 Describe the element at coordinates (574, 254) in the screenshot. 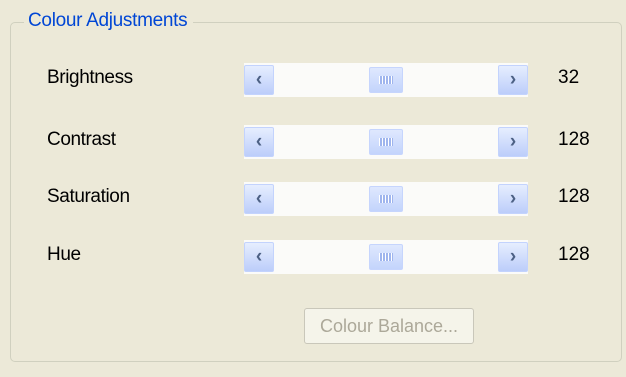

I see `hue-value: 128` at that location.